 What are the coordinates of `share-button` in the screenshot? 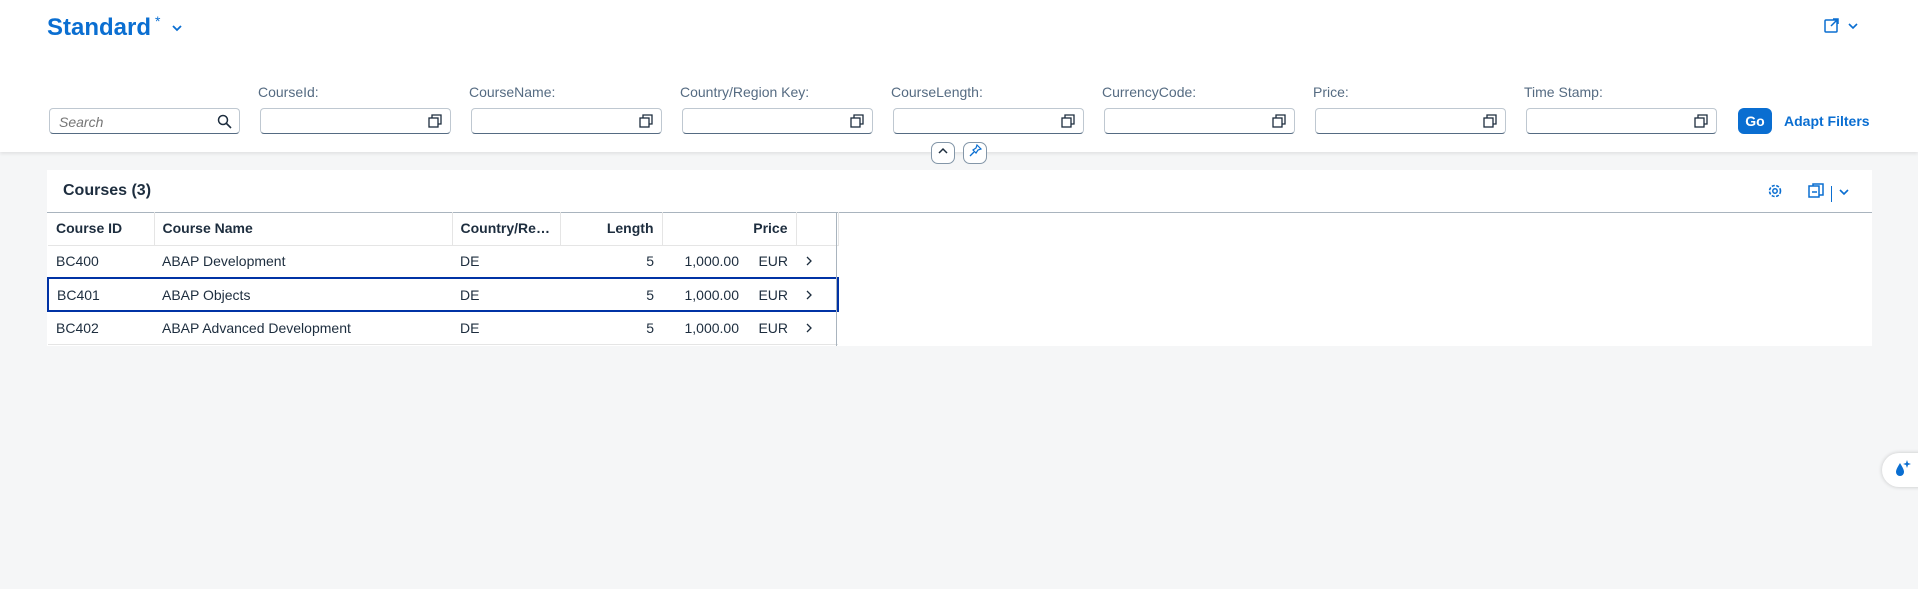 It's located at (1841, 27).